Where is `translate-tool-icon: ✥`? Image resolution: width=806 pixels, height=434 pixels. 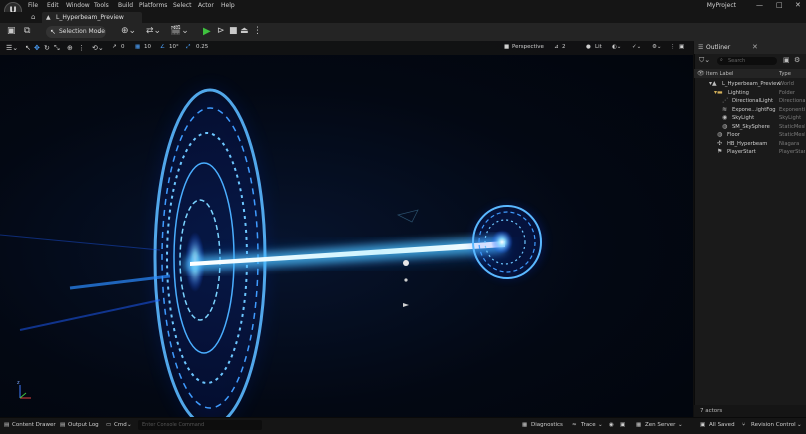
translate-tool-icon: ✥ is located at coordinates (37, 48).